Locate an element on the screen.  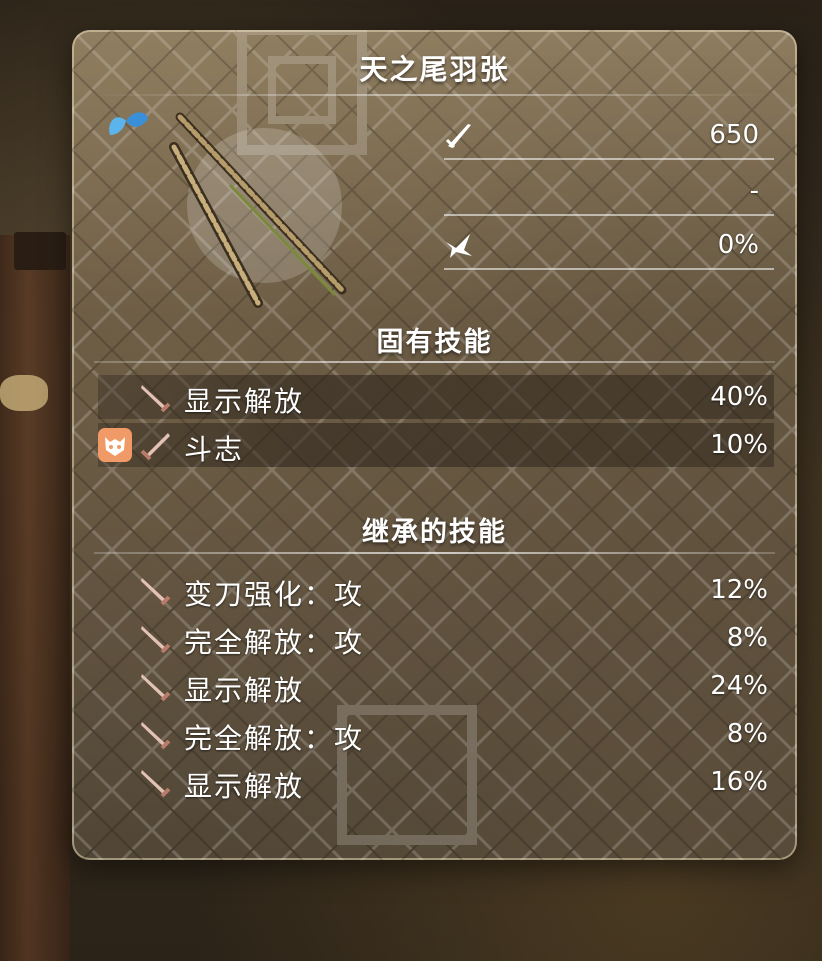
inherited-skill-row: 显示解放 16% is located at coordinates (436, 782).